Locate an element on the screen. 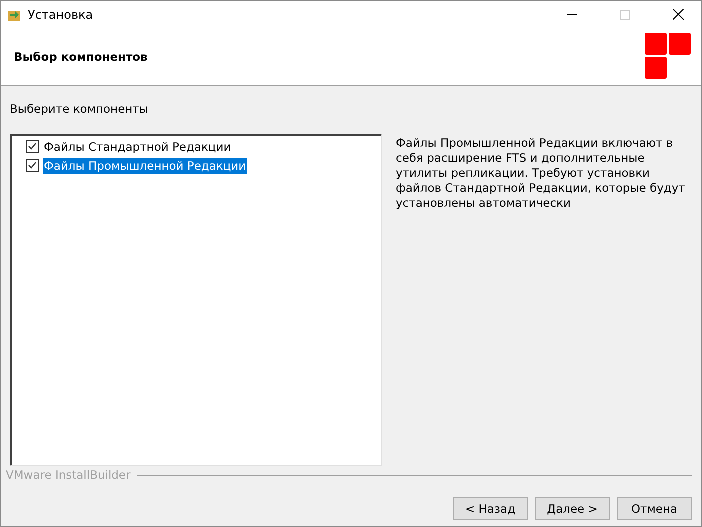 The image size is (702, 527). page-title: Выбор компонентов is located at coordinates (81, 57).